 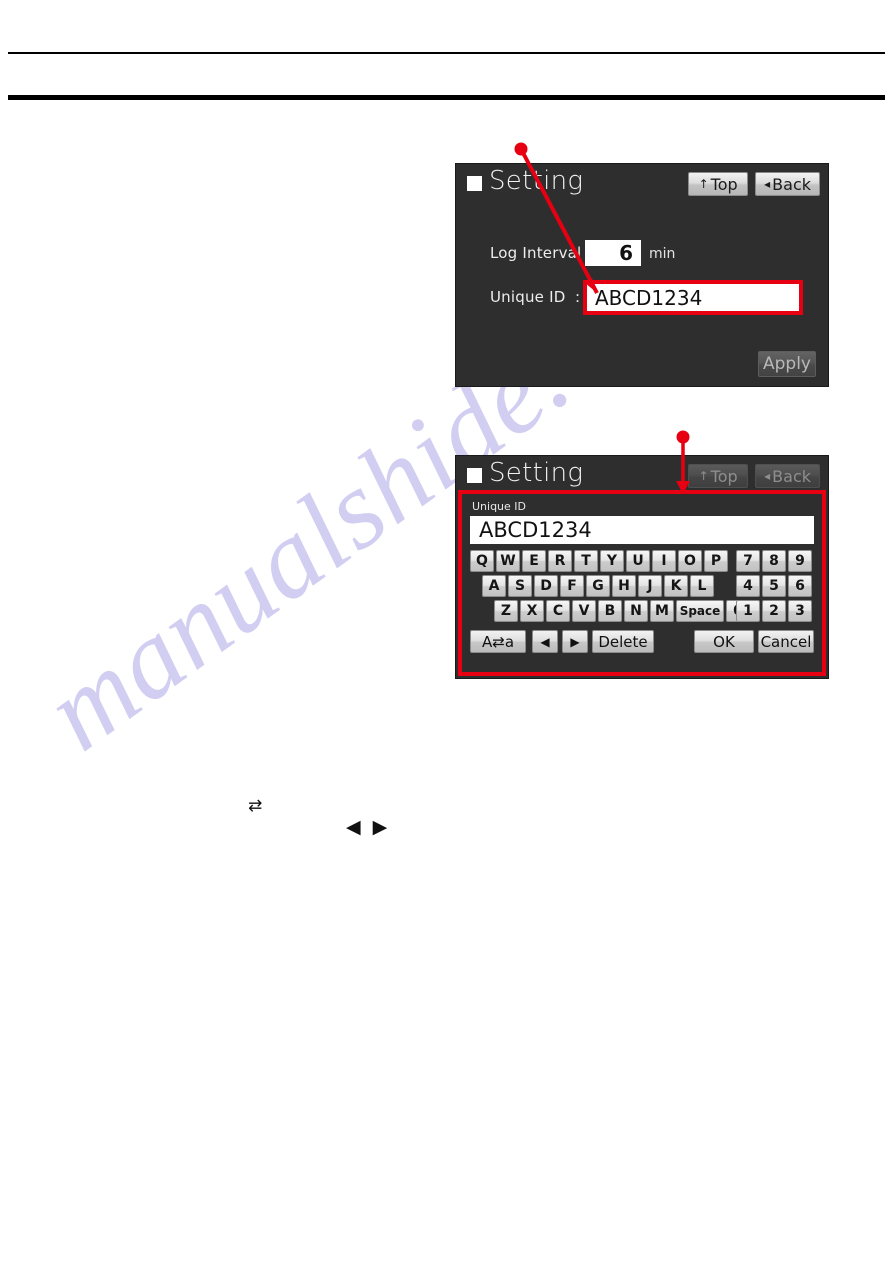 What do you see at coordinates (520, 586) in the screenshot?
I see `key-s: S` at bounding box center [520, 586].